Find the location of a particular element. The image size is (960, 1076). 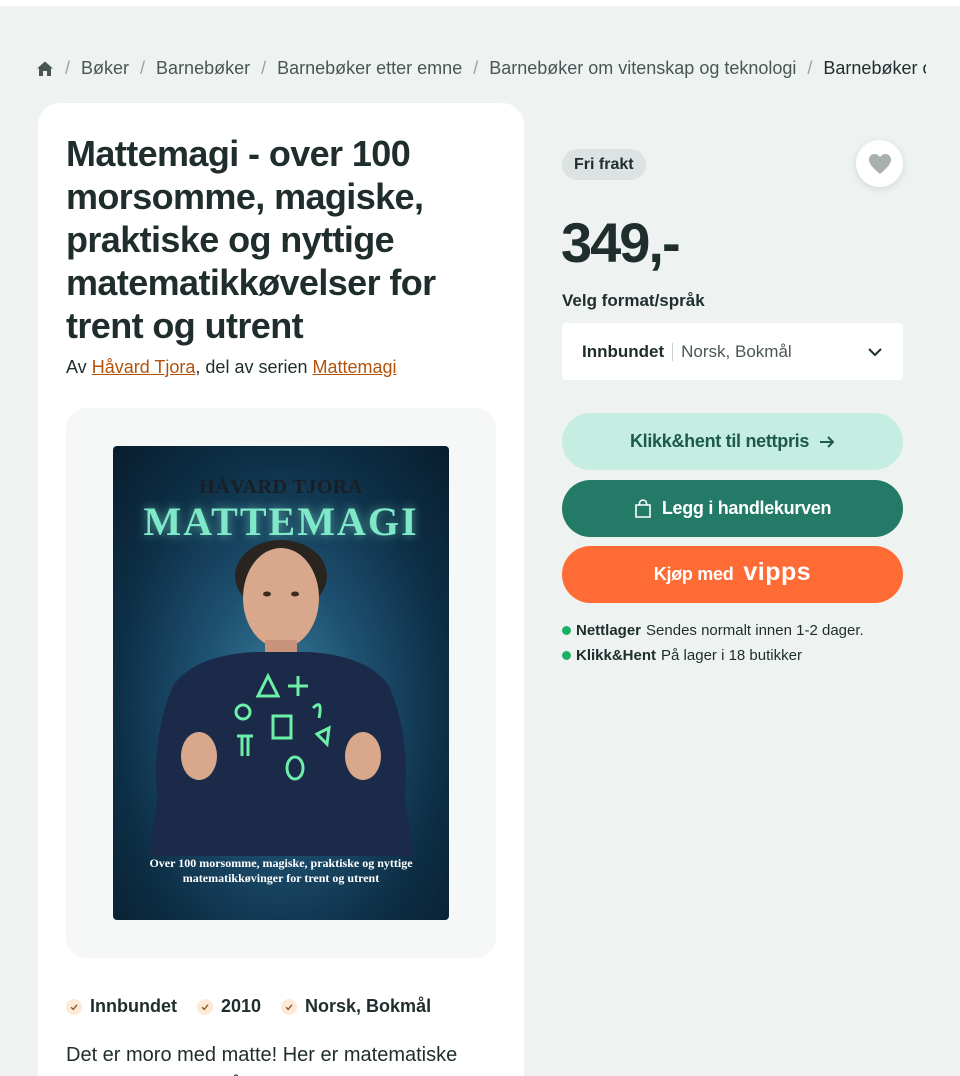

format-label: Velg format/språk is located at coordinates (633, 300).